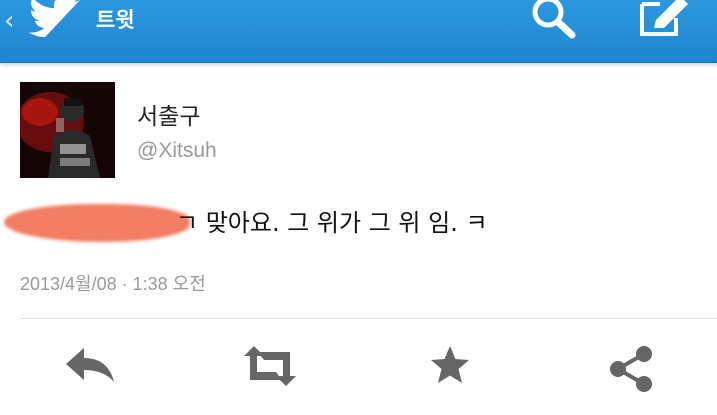 This screenshot has height=415, width=717. Describe the element at coordinates (368, 318) in the screenshot. I see `divider` at that location.